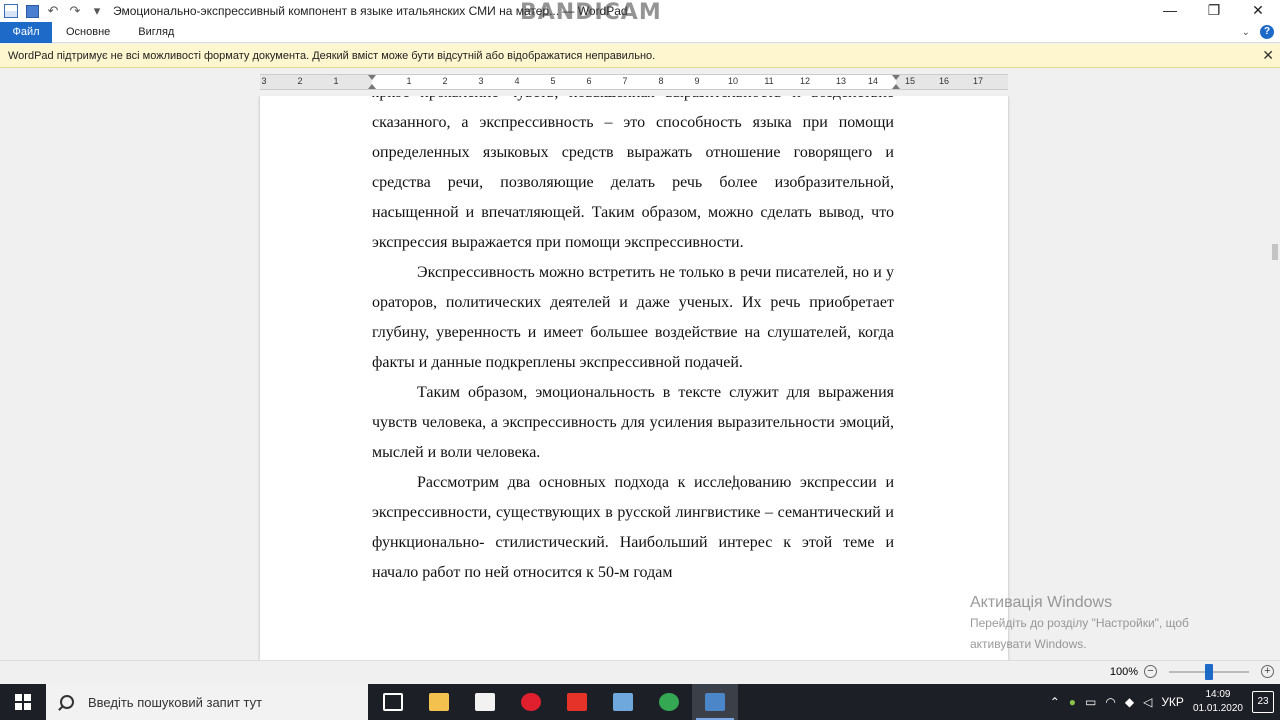 The width and height of the screenshot is (1280, 720). I want to click on volume-icon: ◁, so click(1147, 702).